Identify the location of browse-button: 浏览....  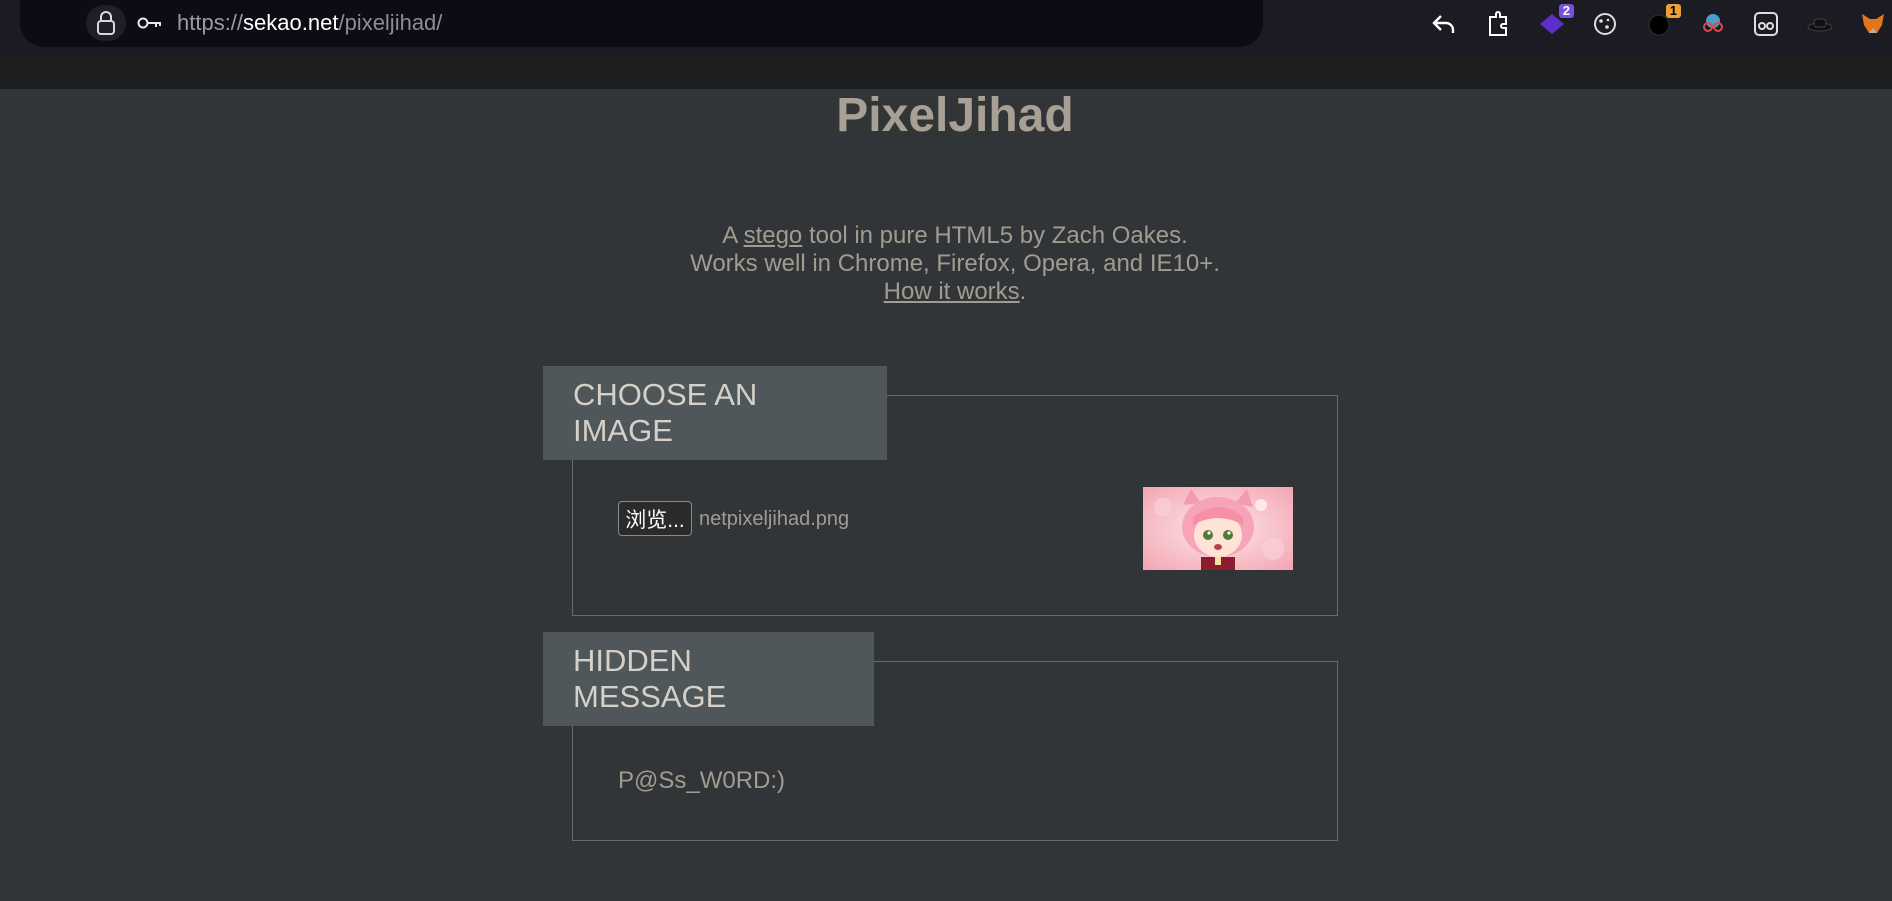
(655, 518).